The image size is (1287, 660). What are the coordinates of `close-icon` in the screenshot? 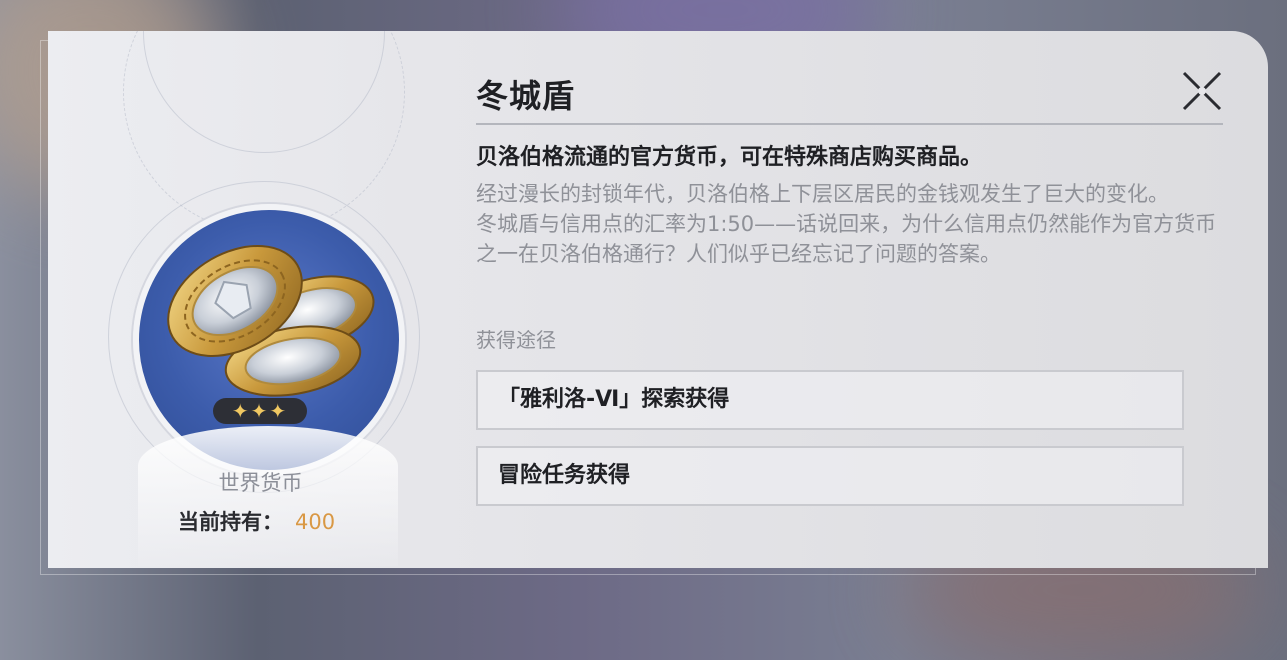 It's located at (1202, 91).